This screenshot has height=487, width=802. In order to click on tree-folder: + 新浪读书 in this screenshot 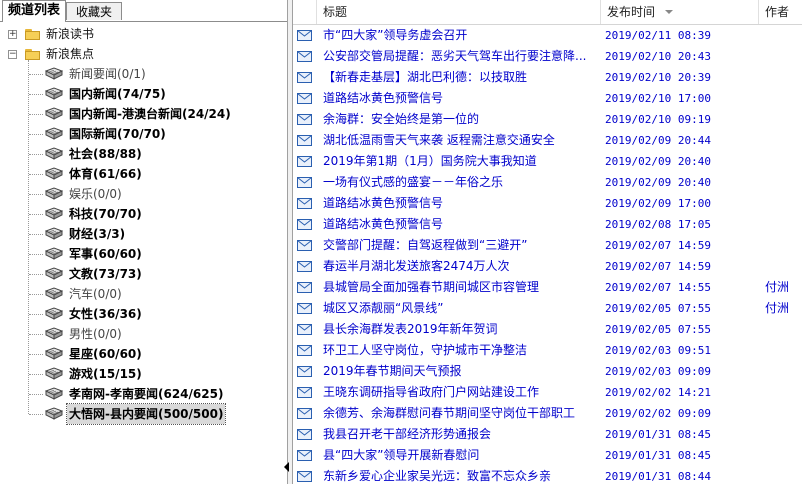, I will do `click(143, 34)`.